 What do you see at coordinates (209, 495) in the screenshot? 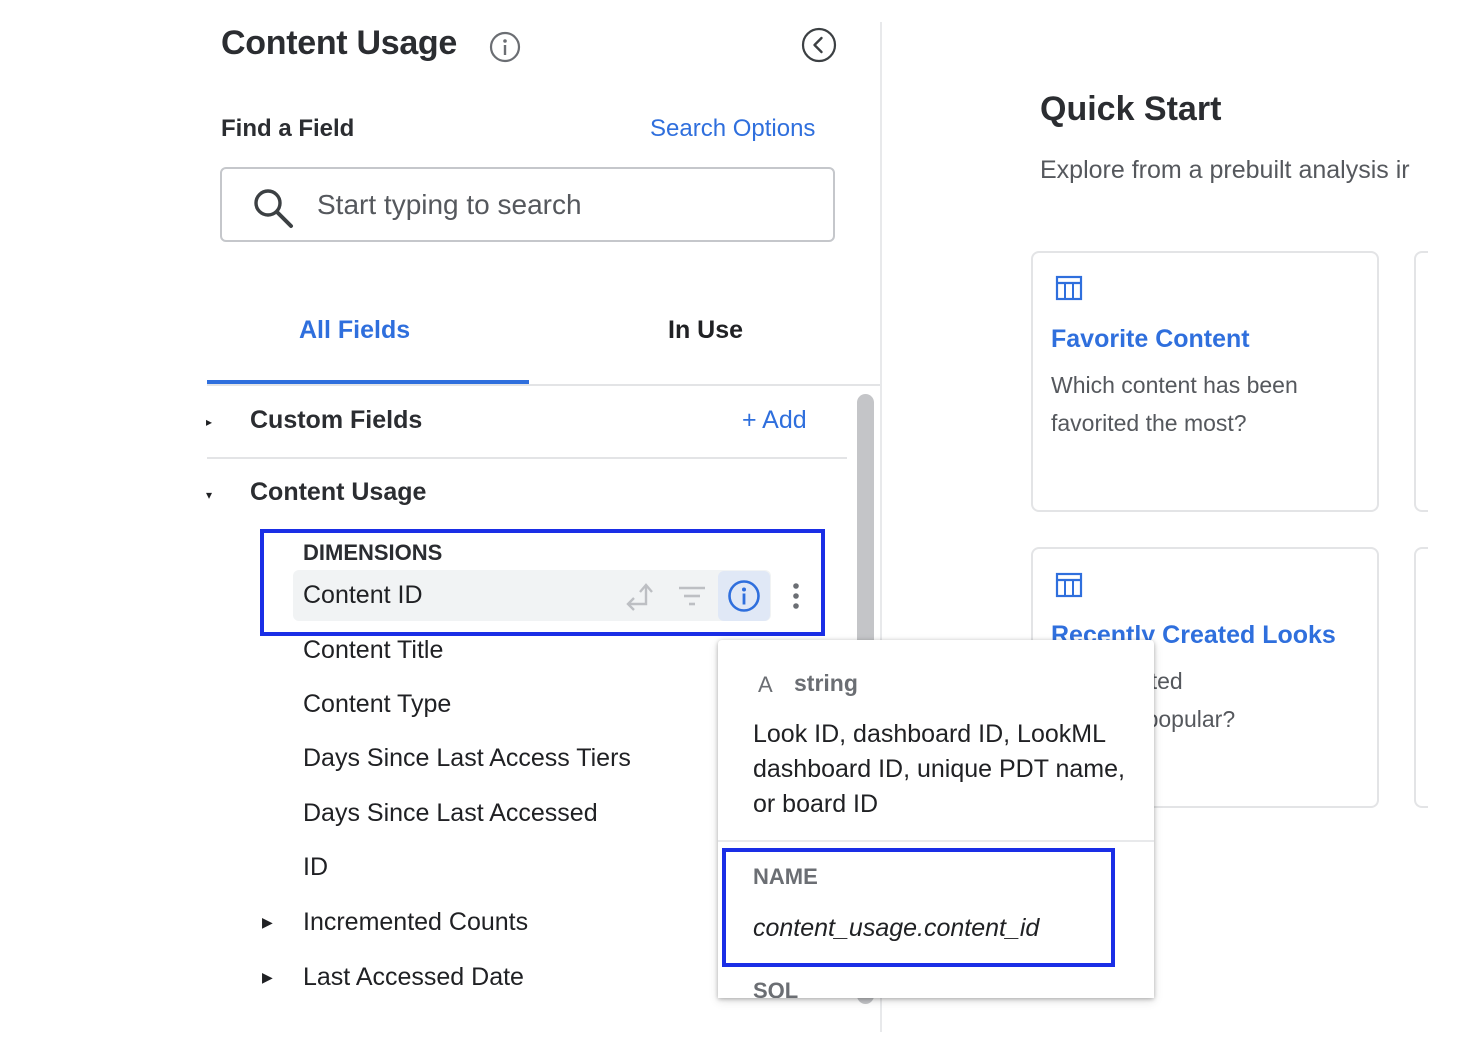
I see `caret-down-icon: ▾` at bounding box center [209, 495].